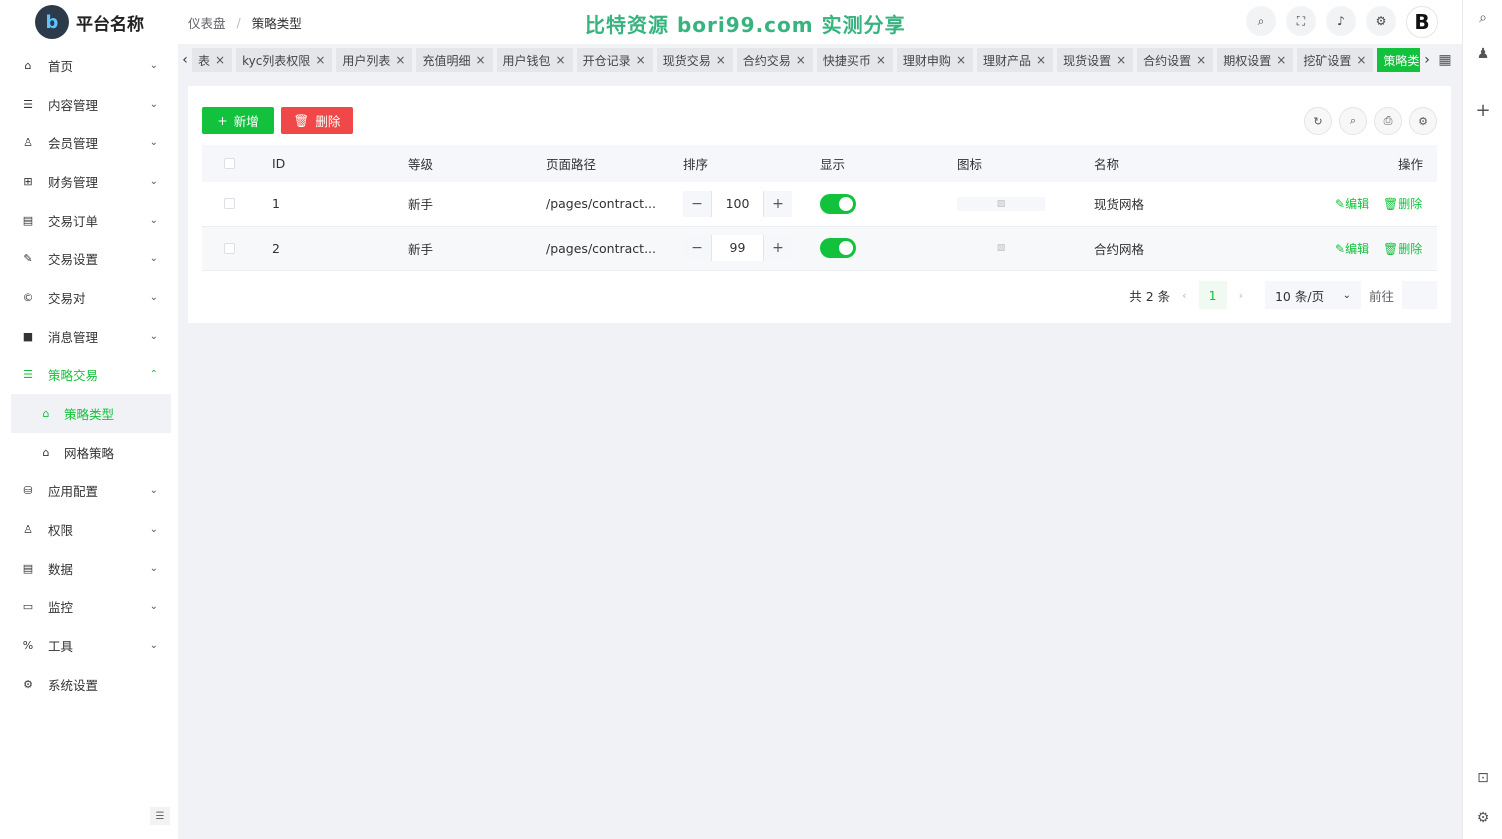 The image size is (1502, 839). Describe the element at coordinates (1318, 121) in the screenshot. I see `refresh-icon: ↻` at that location.